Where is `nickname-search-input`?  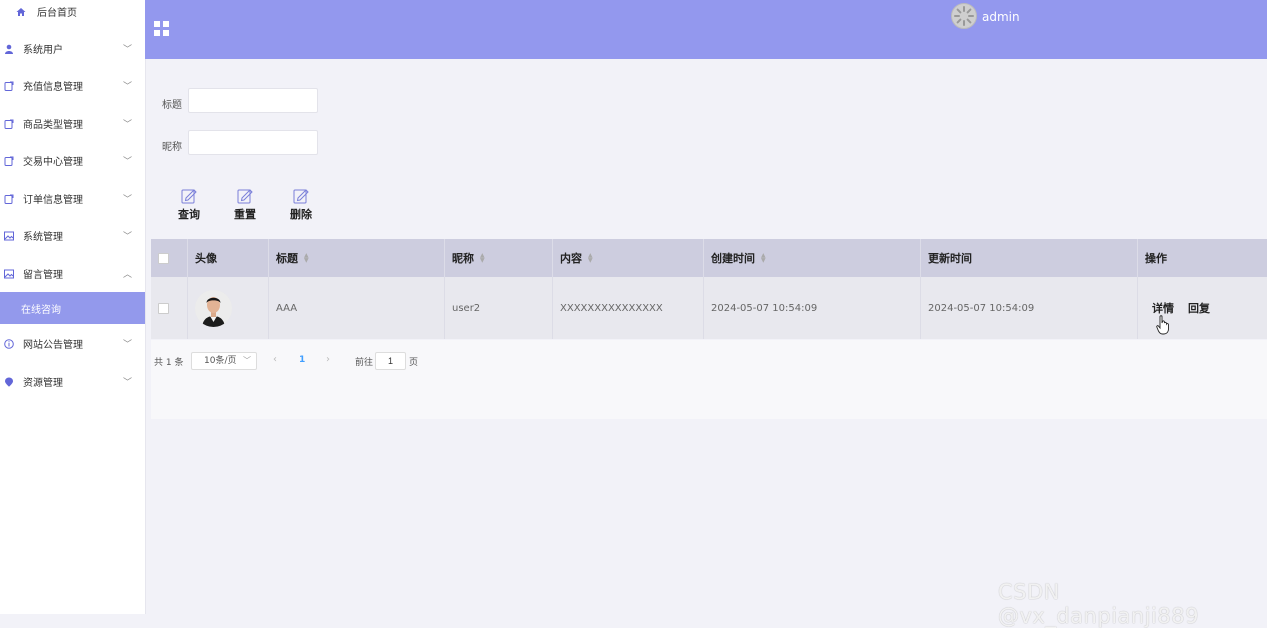
nickname-search-input is located at coordinates (253, 142).